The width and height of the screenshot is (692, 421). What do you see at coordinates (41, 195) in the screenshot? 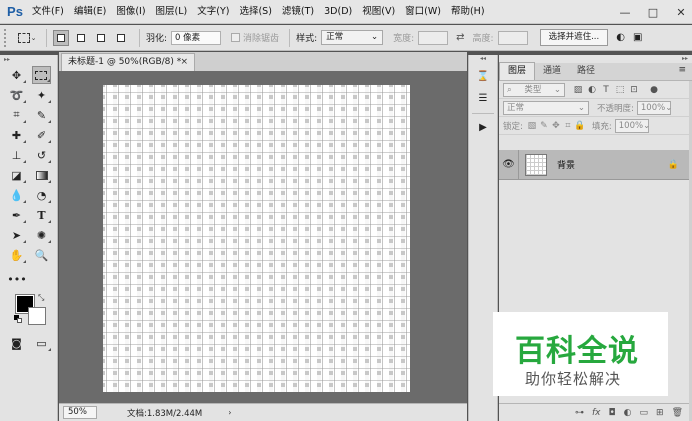
I see `dodge-tool-icon: ◔` at bounding box center [41, 195].